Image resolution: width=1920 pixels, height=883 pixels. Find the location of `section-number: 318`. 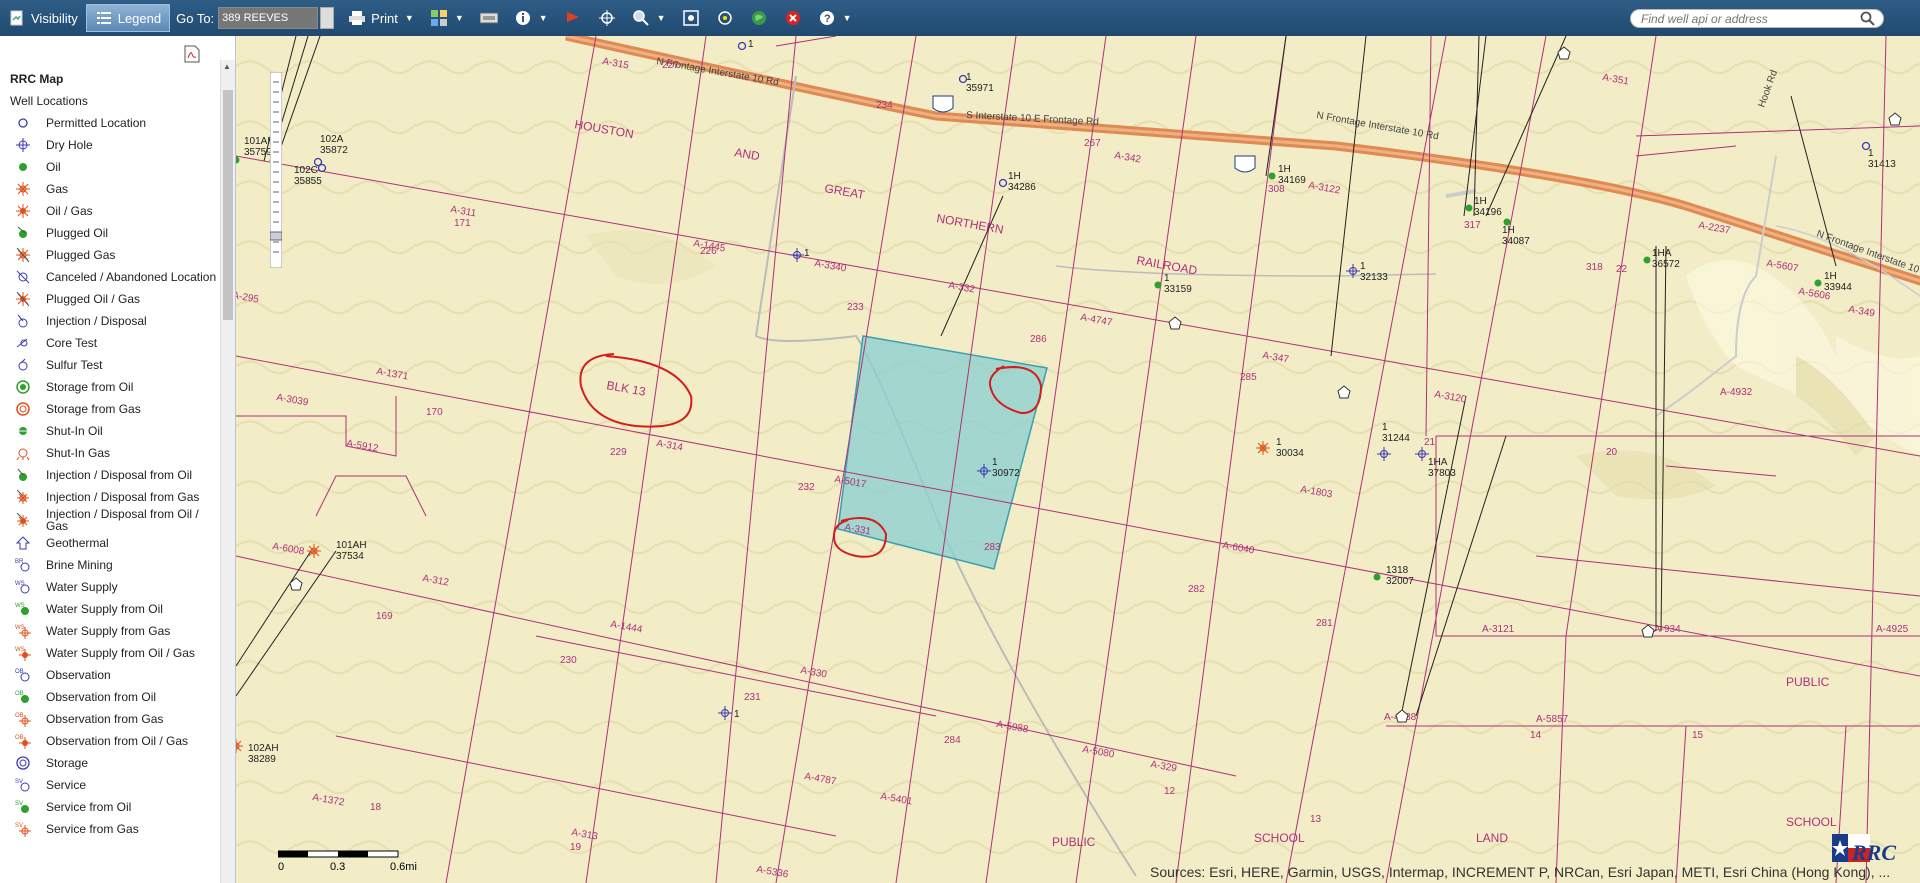

section-number: 318 is located at coordinates (1594, 267).